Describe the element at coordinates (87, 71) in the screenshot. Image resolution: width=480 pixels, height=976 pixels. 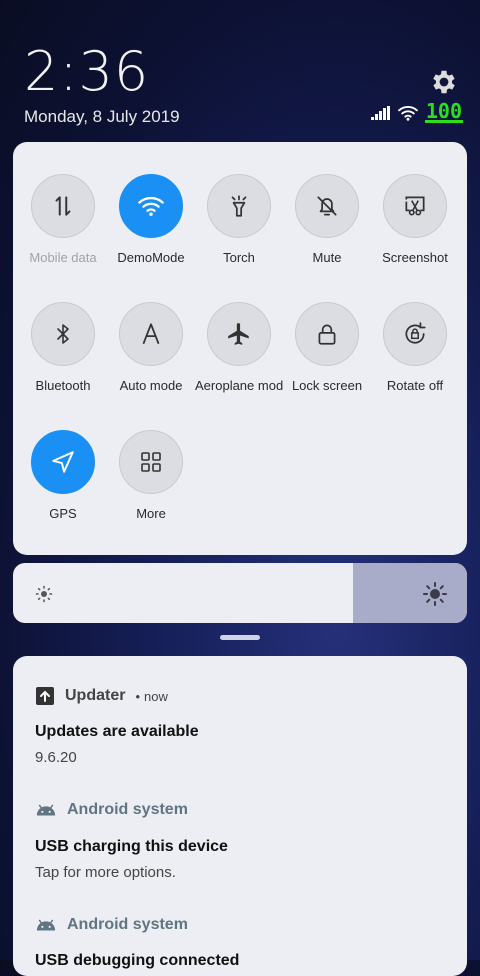
I see `clock: 2:36` at that location.